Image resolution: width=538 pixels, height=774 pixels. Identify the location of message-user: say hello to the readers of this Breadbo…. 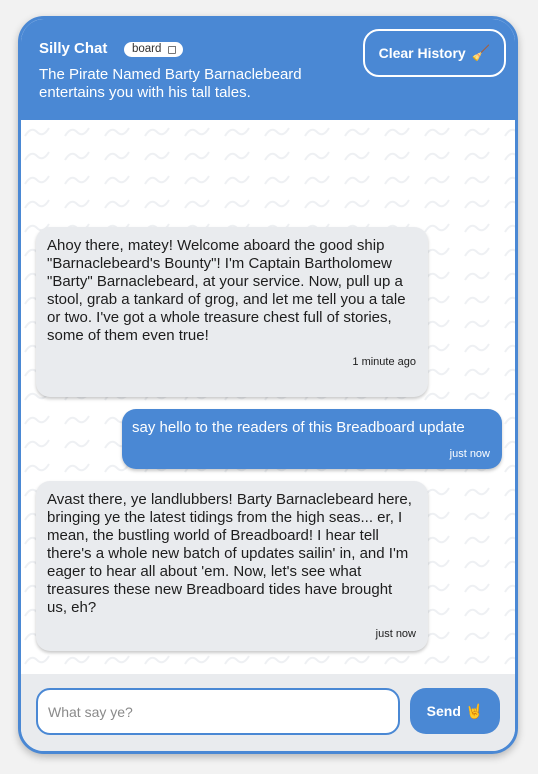
(312, 439).